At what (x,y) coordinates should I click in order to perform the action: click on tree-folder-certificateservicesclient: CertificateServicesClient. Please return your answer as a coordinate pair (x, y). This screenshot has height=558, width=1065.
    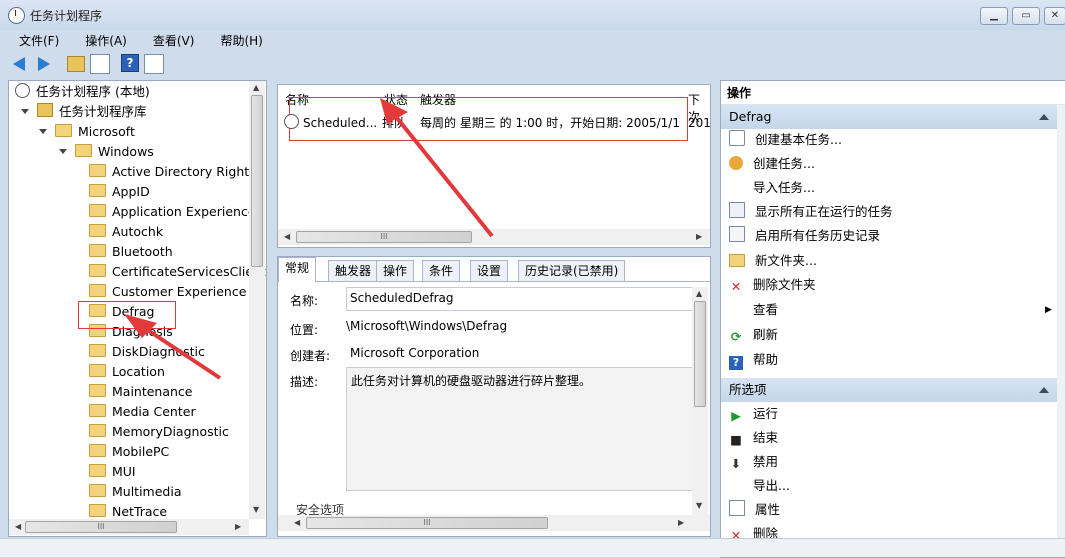
    Looking at the image, I should click on (177, 272).